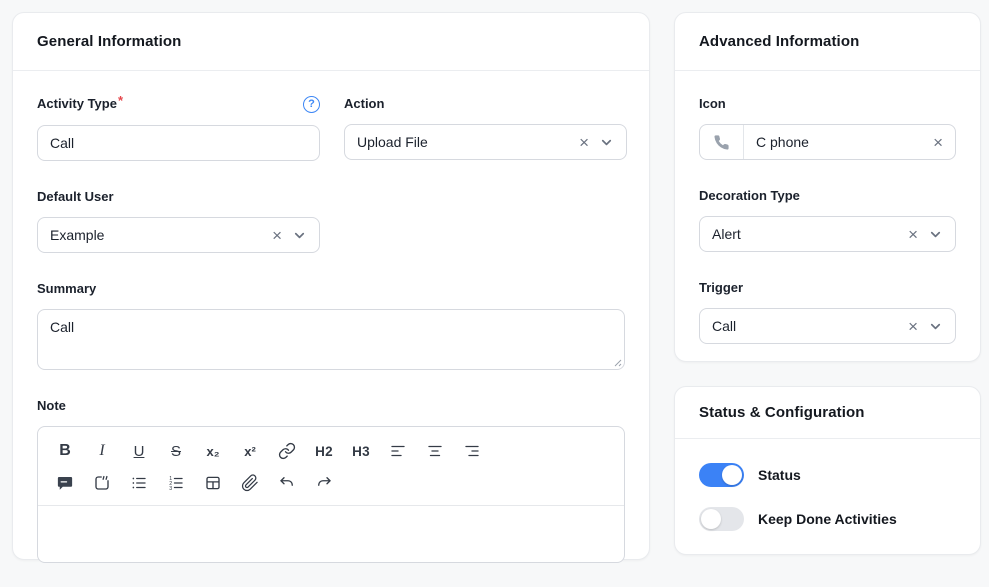 The height and width of the screenshot is (587, 989). I want to click on bullet-list-icon, so click(139, 483).